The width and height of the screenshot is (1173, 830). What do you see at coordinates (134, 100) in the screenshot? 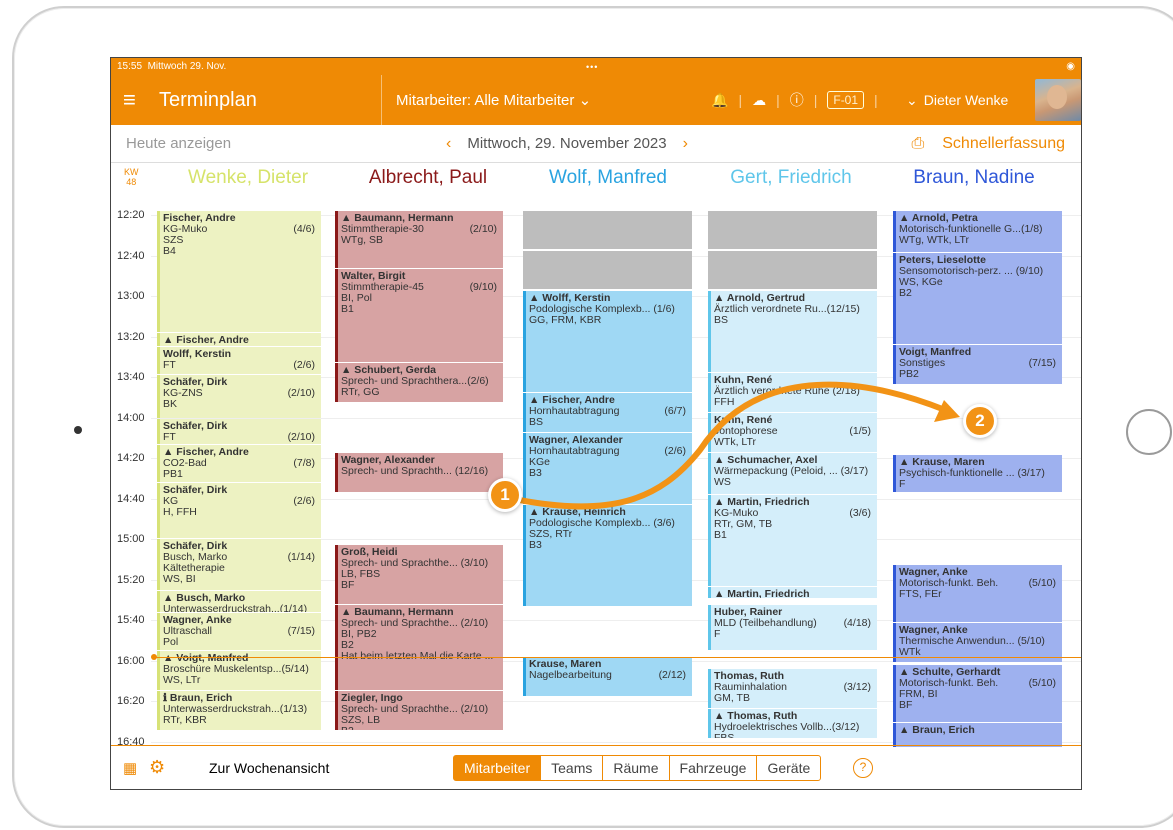
I see `menu-icon: ≡` at bounding box center [134, 100].